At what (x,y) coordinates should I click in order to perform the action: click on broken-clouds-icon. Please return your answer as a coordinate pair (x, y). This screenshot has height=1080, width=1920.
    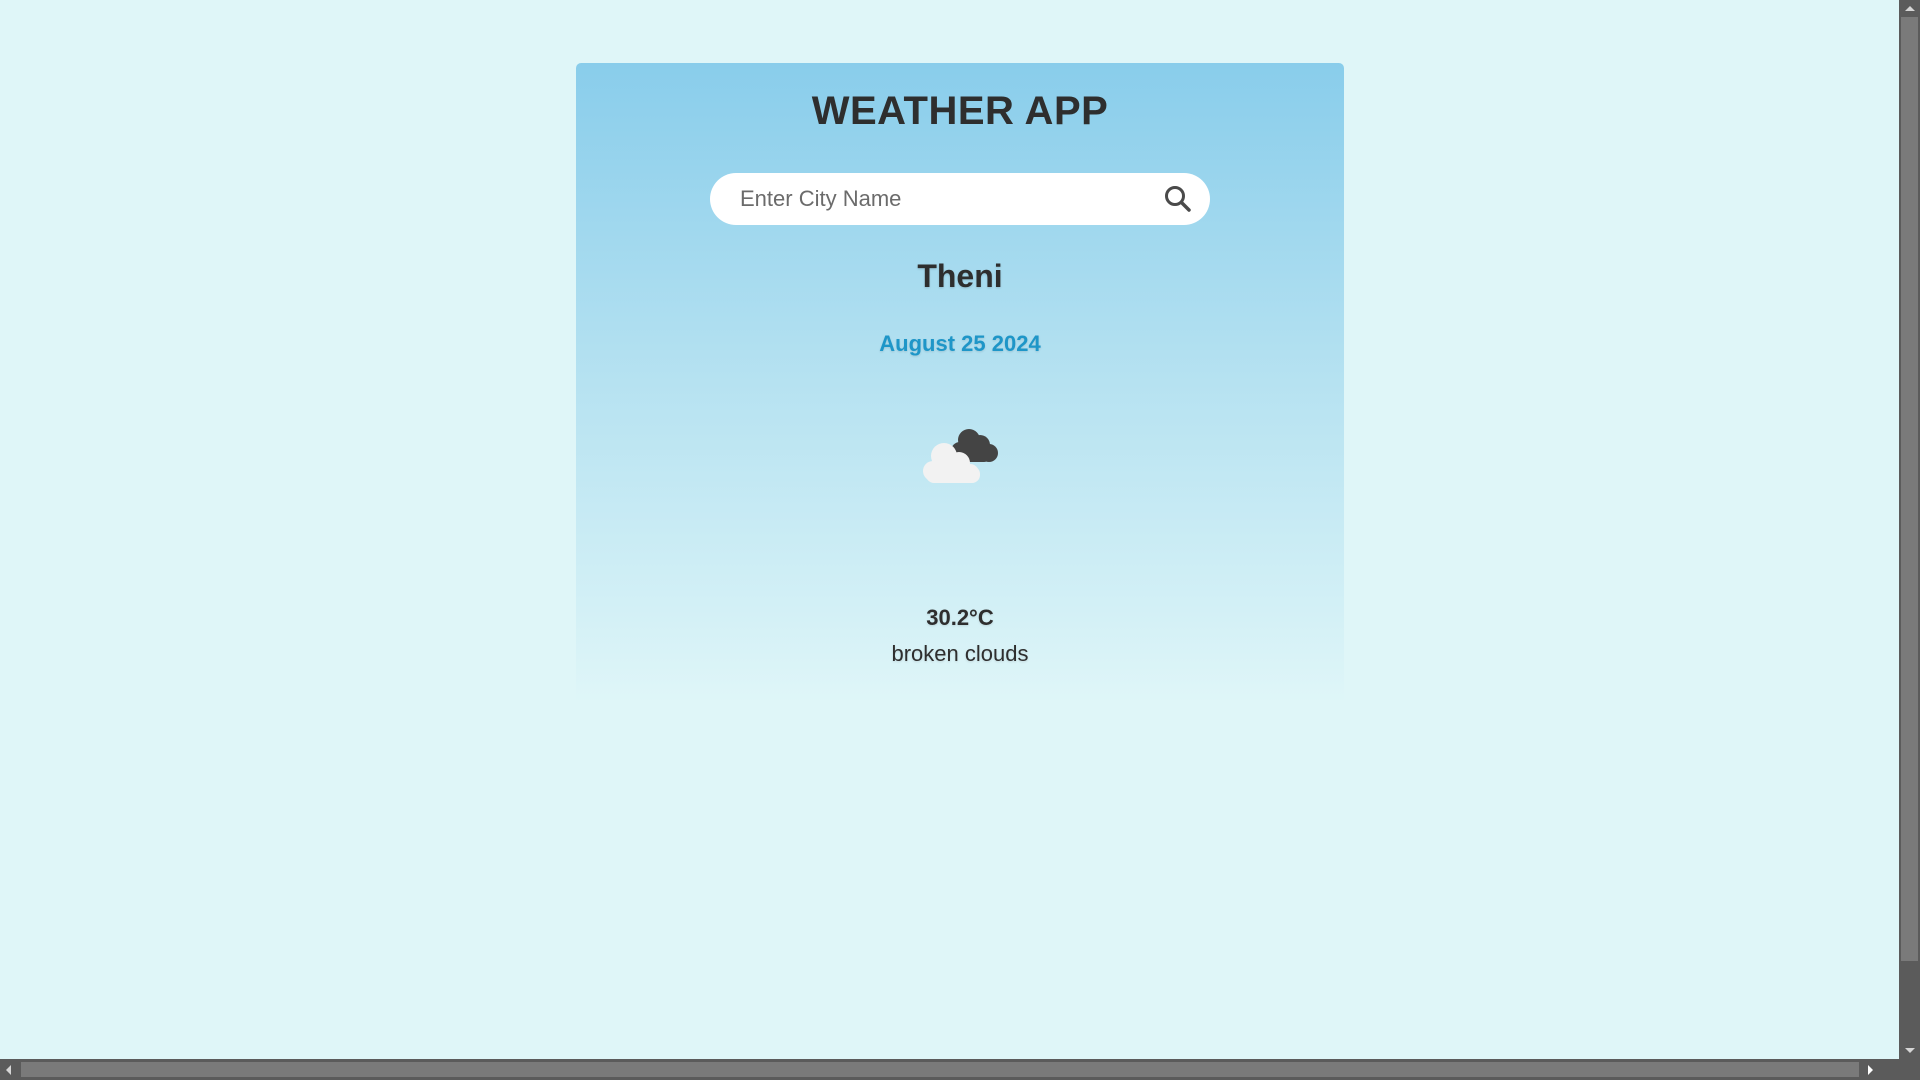
    Looking at the image, I should click on (960, 456).